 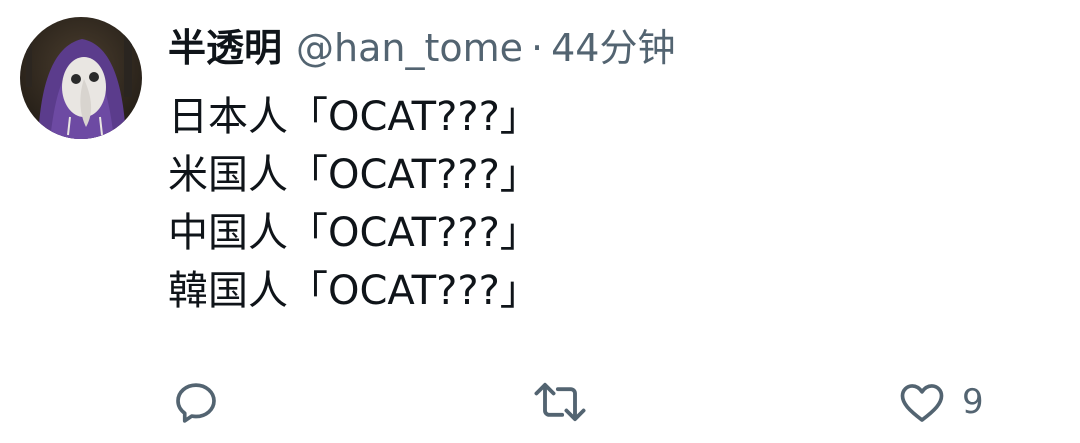 What do you see at coordinates (225, 48) in the screenshot?
I see `display-name: 半透明` at bounding box center [225, 48].